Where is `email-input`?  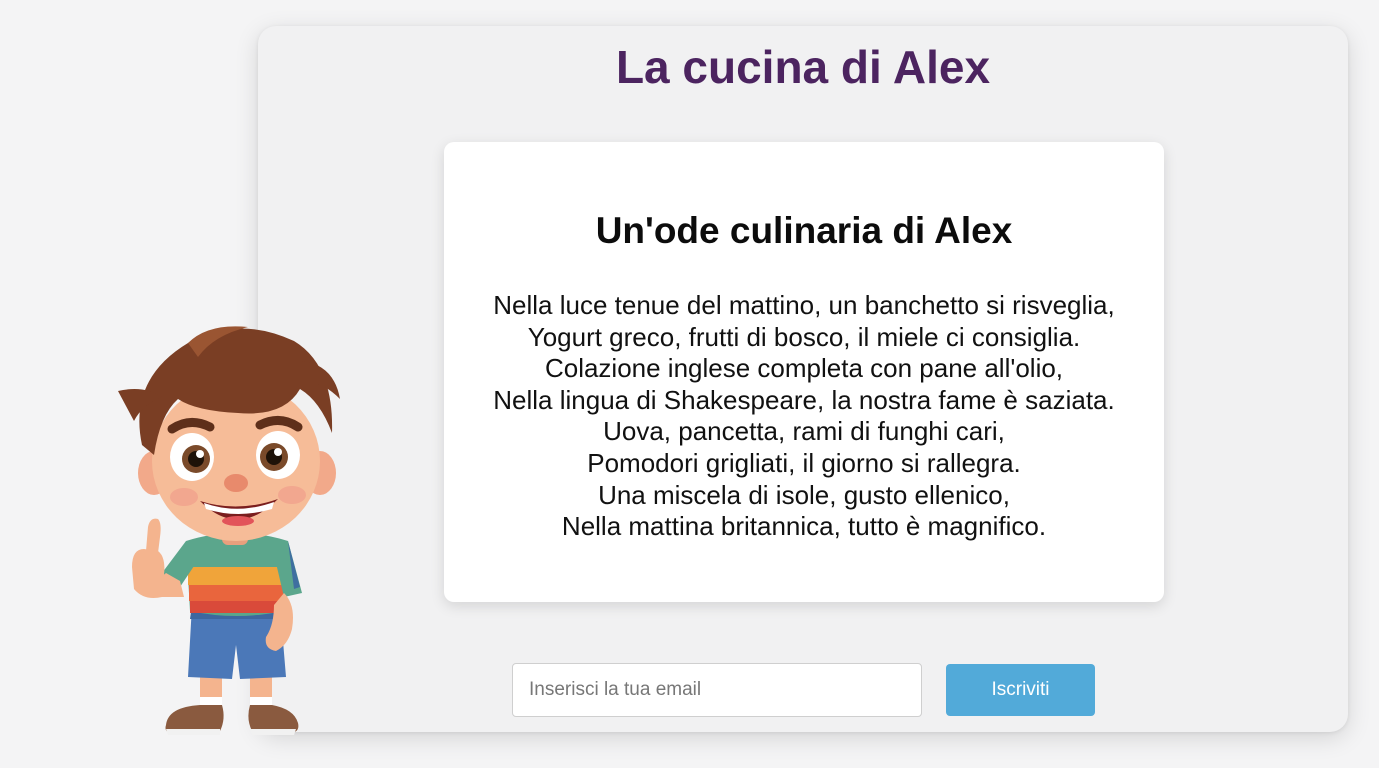 email-input is located at coordinates (717, 690).